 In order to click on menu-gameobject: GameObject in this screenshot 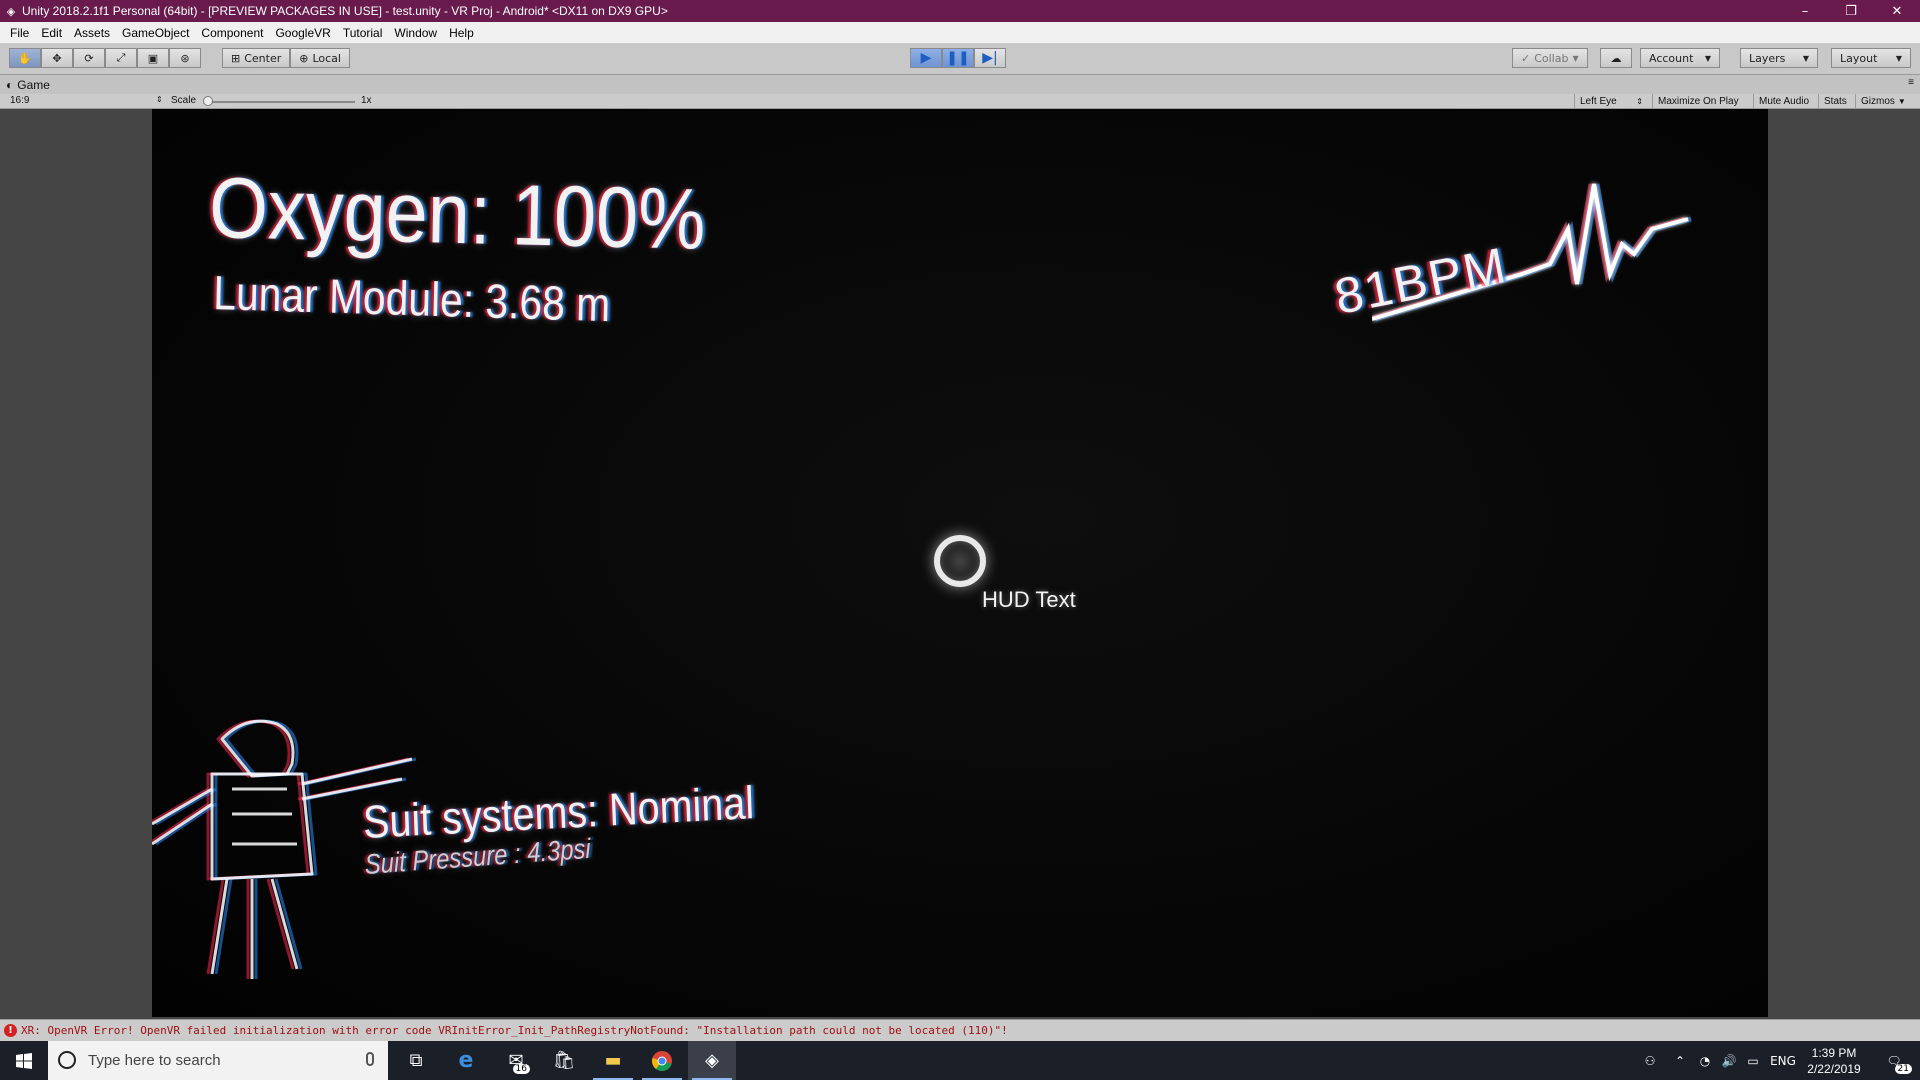, I will do `click(155, 33)`.